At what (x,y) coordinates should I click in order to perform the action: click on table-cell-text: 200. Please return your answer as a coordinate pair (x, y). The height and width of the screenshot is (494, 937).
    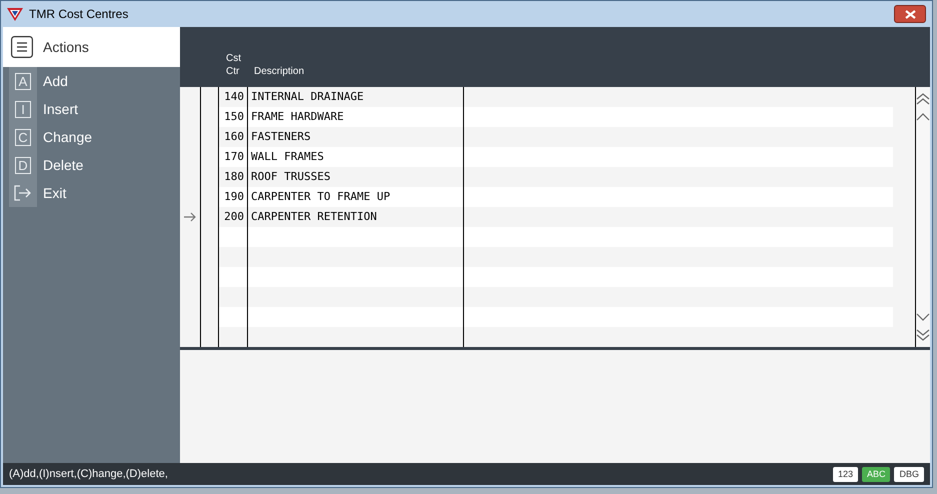
    Looking at the image, I should click on (234, 217).